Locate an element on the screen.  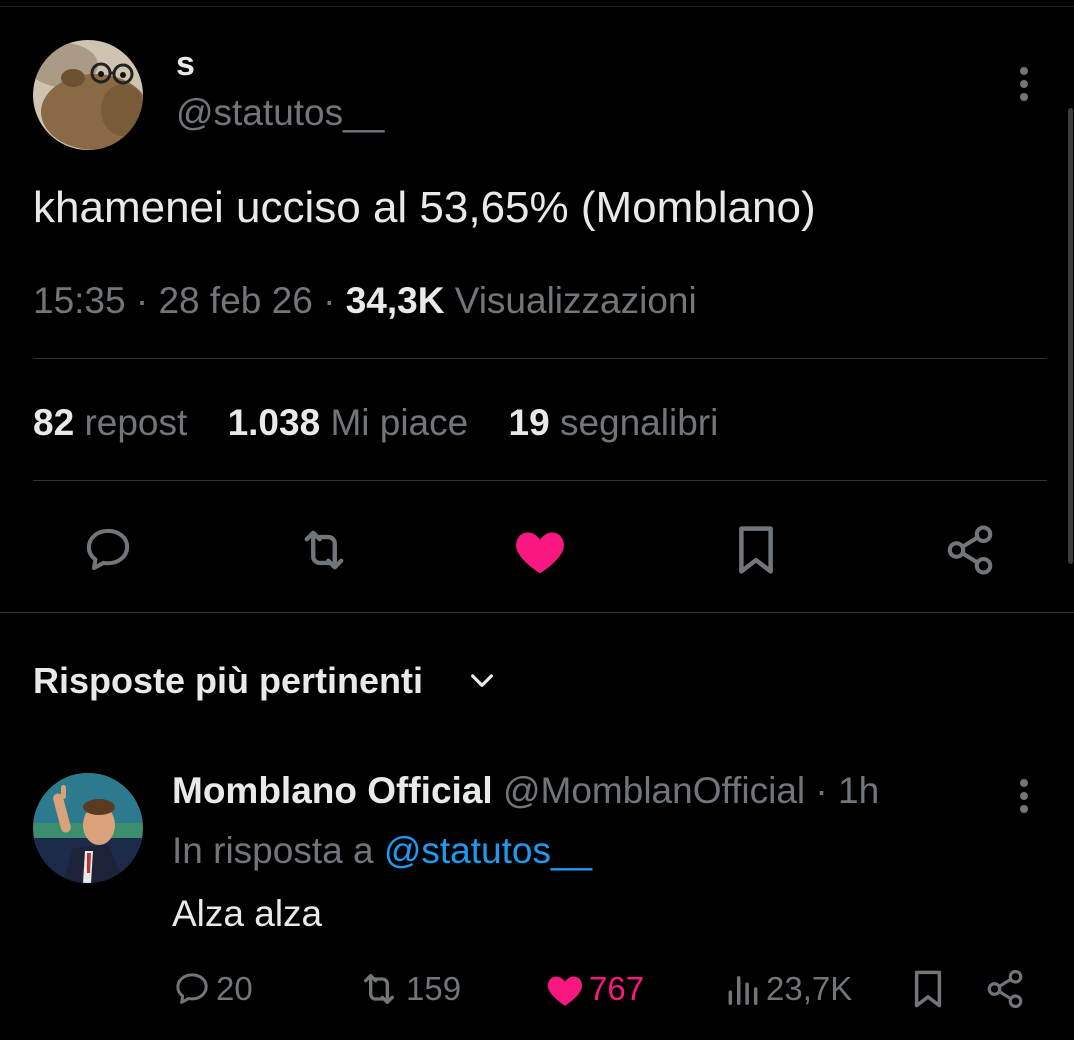
share-button is located at coordinates (970, 550).